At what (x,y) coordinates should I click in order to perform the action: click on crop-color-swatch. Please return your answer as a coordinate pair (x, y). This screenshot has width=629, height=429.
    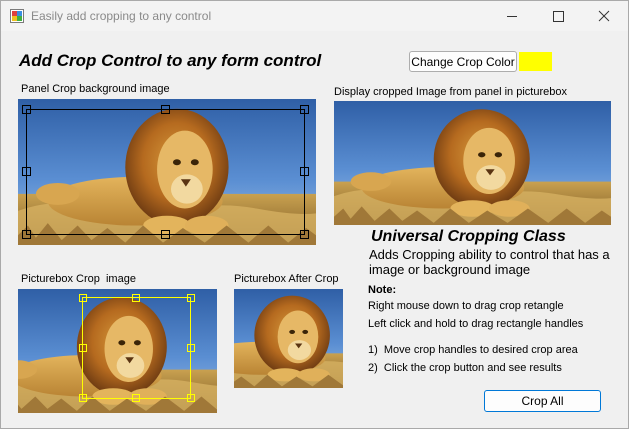
    Looking at the image, I should click on (535, 61).